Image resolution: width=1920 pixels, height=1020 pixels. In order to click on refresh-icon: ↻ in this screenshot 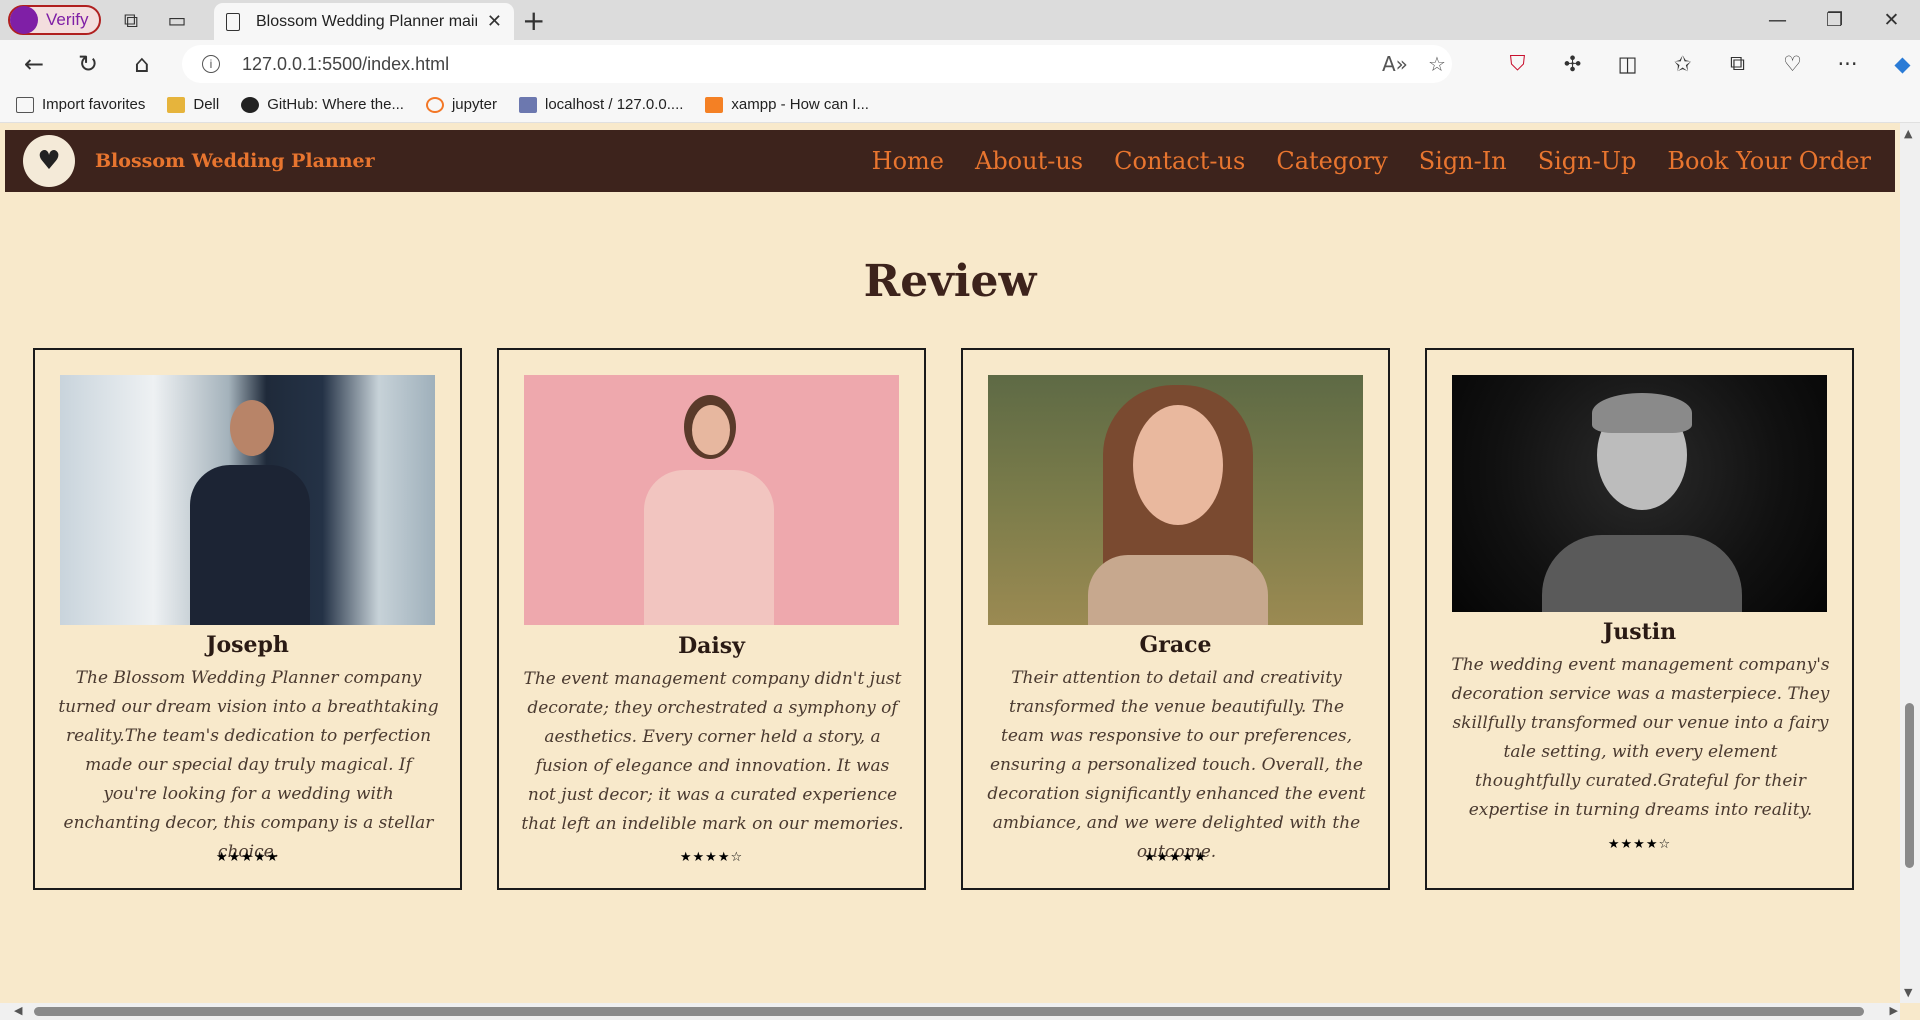, I will do `click(88, 64)`.